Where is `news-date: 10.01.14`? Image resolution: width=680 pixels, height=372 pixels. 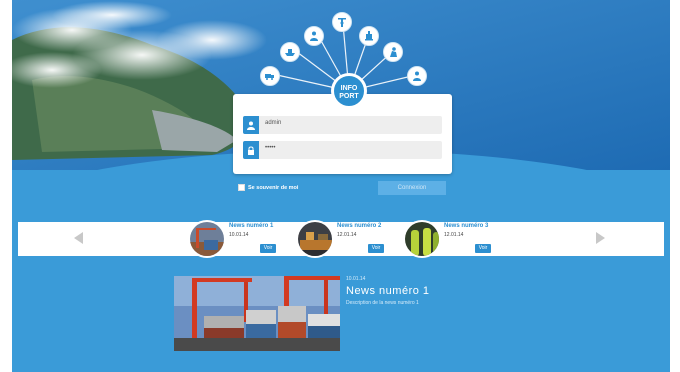
news-date: 10.01.14 is located at coordinates (239, 235).